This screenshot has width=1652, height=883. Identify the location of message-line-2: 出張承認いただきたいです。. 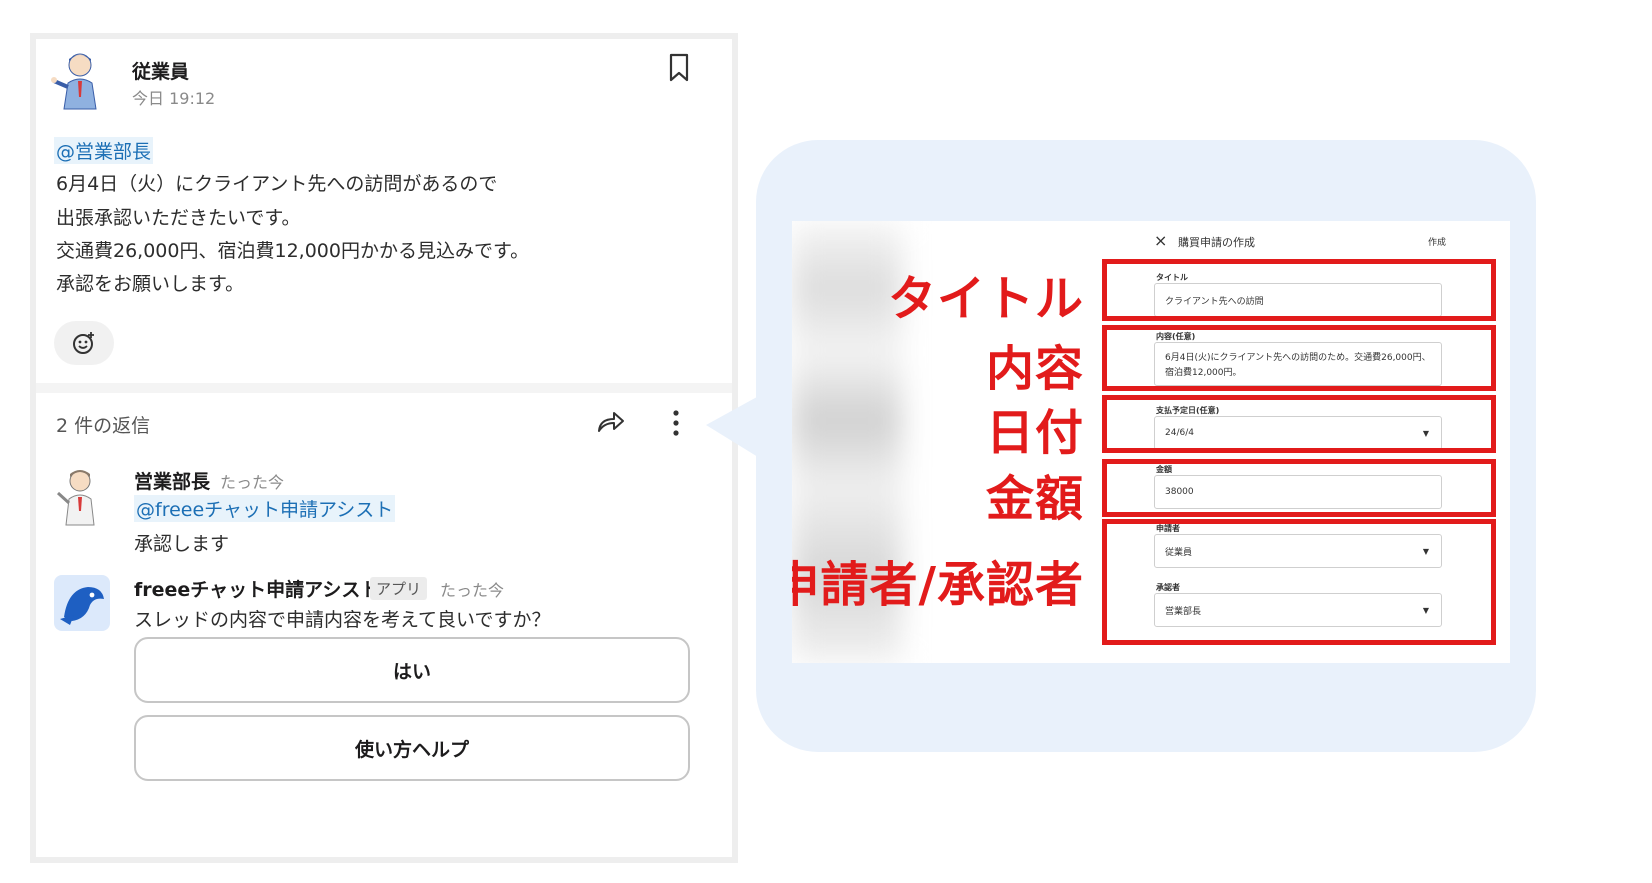
(178, 218).